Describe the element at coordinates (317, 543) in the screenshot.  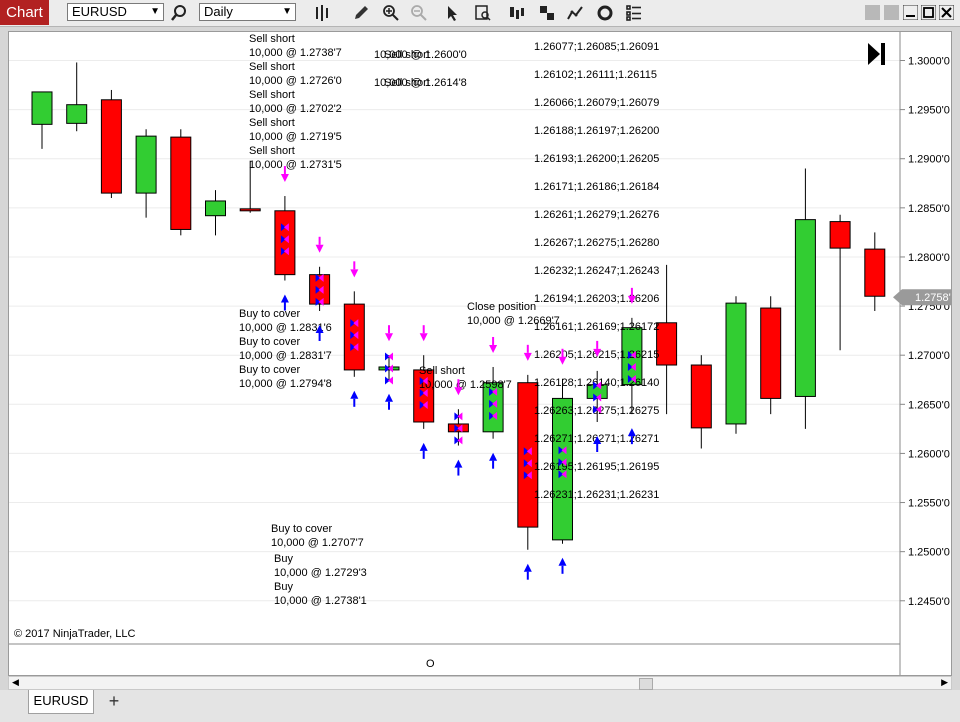
I see `trade-annotation: 10,000 @ 1.2707'7` at that location.